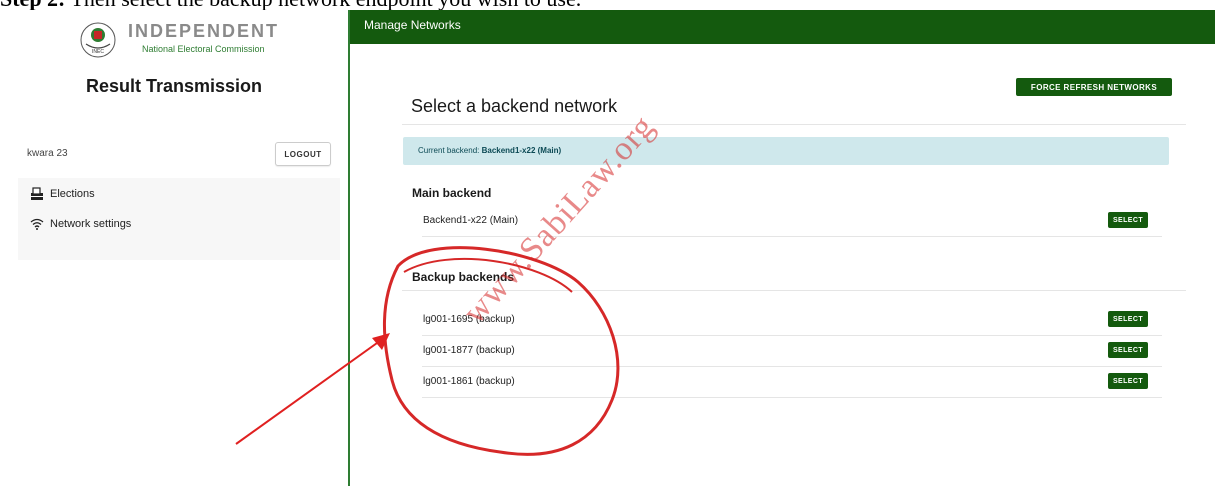  I want to click on sidebar-item-elections: Elections, so click(62, 194).